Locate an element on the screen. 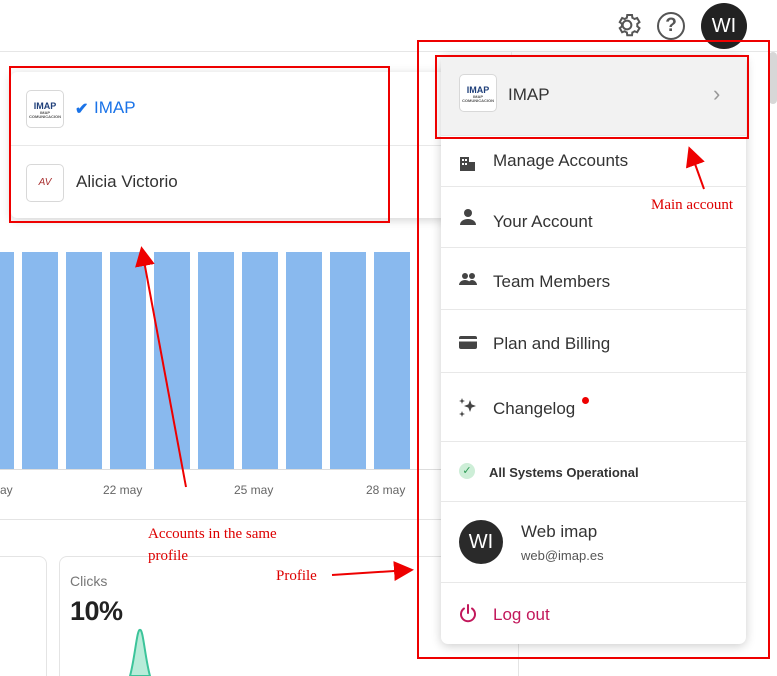  help-icon: ? is located at coordinates (671, 26).